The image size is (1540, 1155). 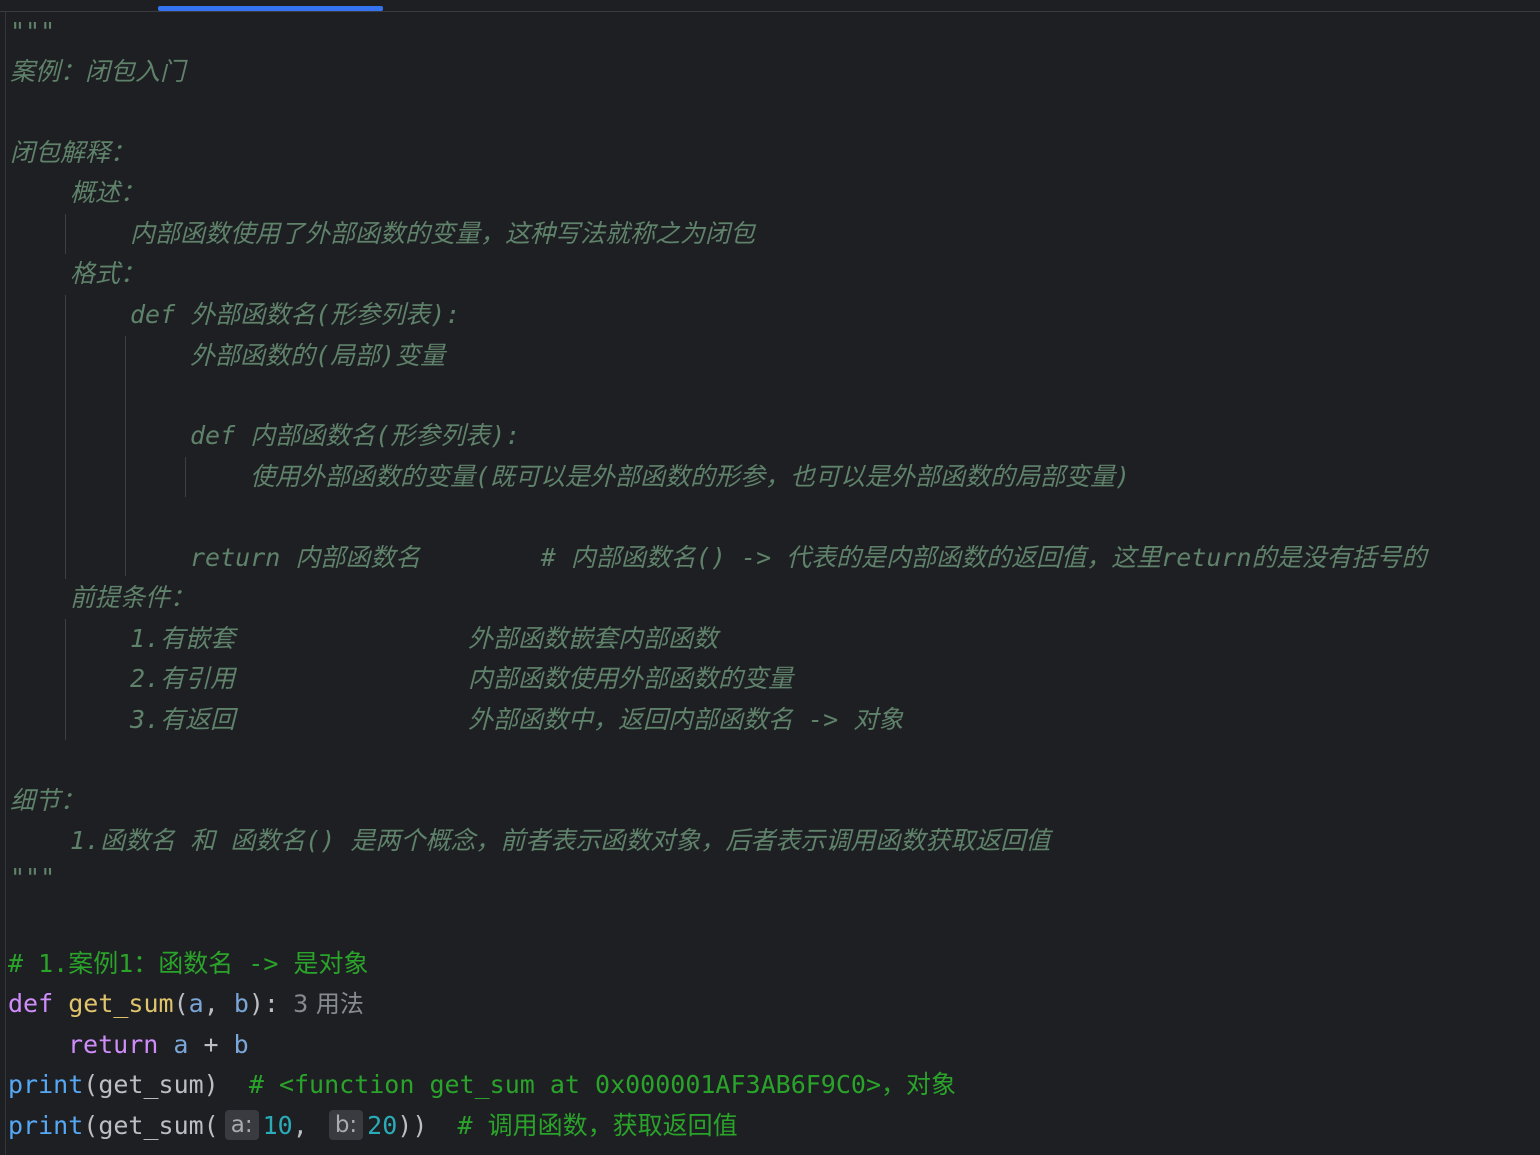 What do you see at coordinates (218, 1003) in the screenshot?
I see `comma: ,` at bounding box center [218, 1003].